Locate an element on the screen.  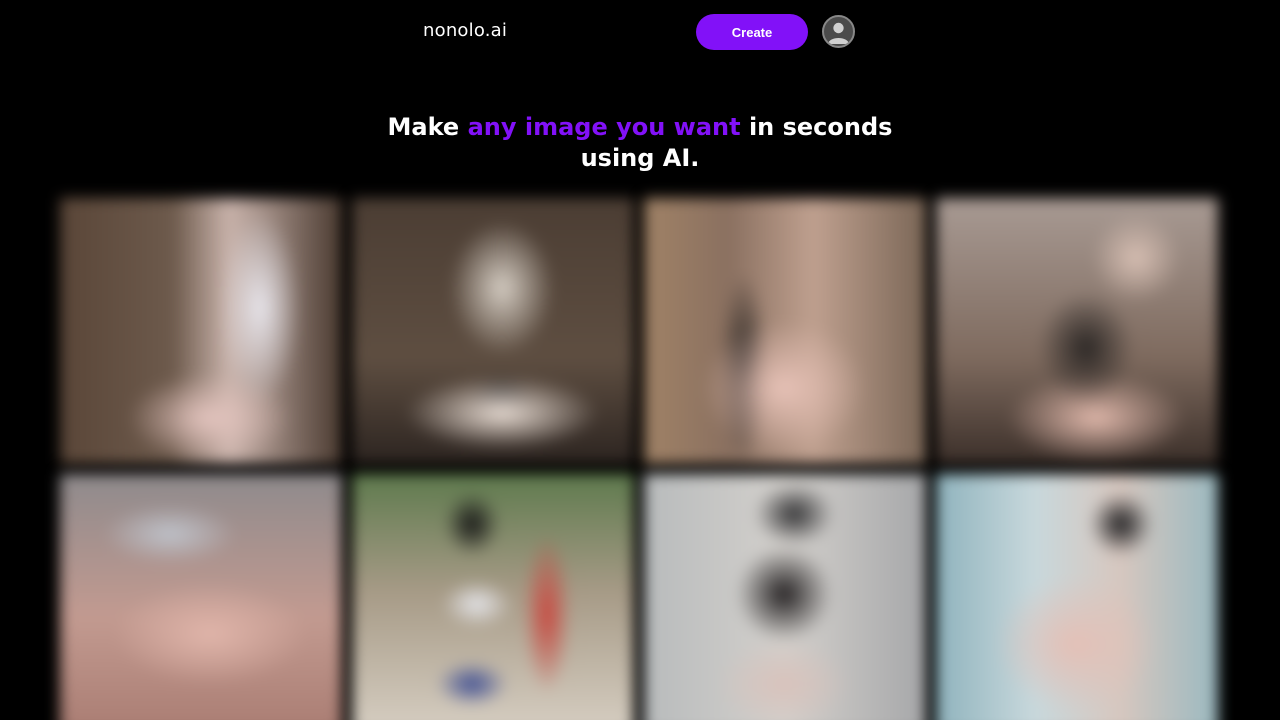
user-avatar-icon is located at coordinates (838, 31).